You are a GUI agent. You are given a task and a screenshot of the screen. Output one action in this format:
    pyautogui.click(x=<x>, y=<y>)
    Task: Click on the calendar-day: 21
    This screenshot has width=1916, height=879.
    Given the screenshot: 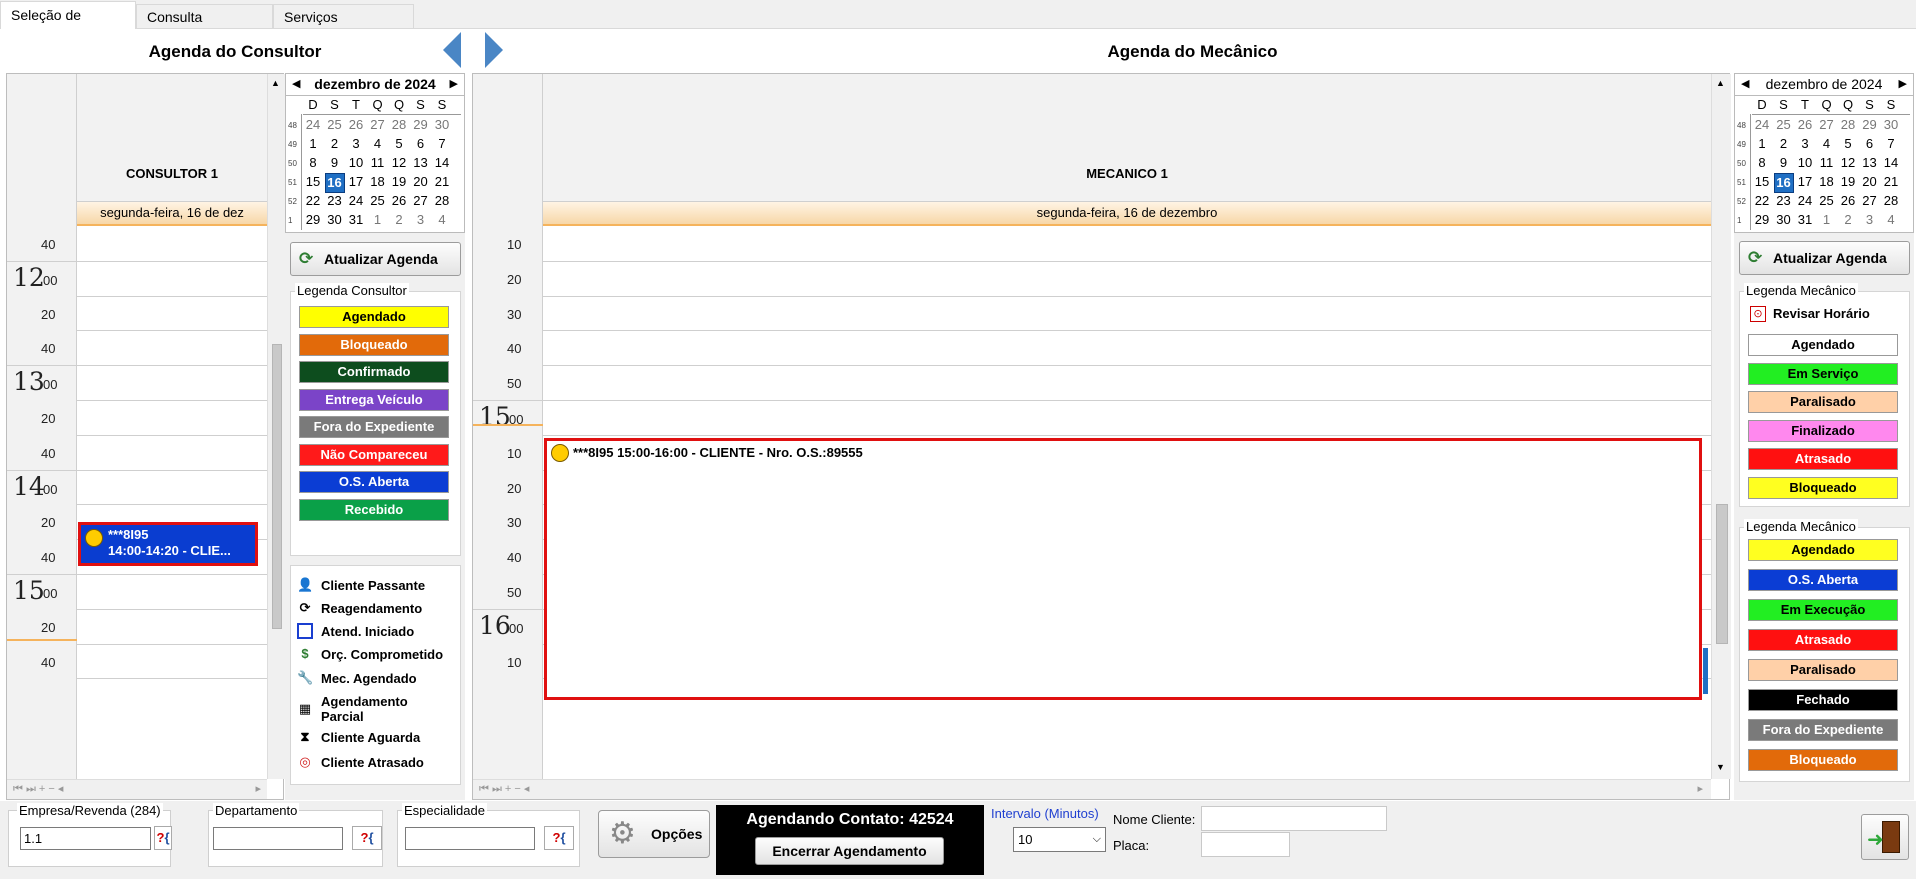 What is the action you would take?
    pyautogui.click(x=442, y=182)
    